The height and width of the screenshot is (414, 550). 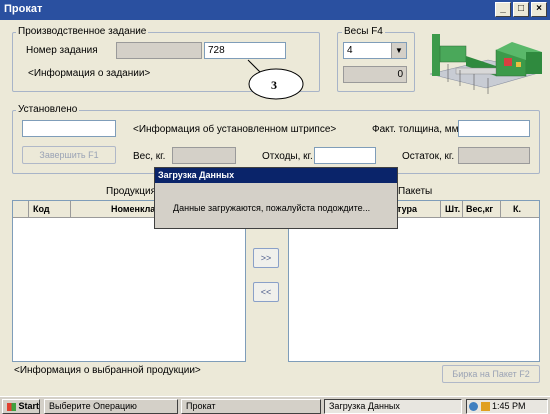 I want to click on selected-product-info: <Информация о выбранной продукции>, so click(x=107, y=370).